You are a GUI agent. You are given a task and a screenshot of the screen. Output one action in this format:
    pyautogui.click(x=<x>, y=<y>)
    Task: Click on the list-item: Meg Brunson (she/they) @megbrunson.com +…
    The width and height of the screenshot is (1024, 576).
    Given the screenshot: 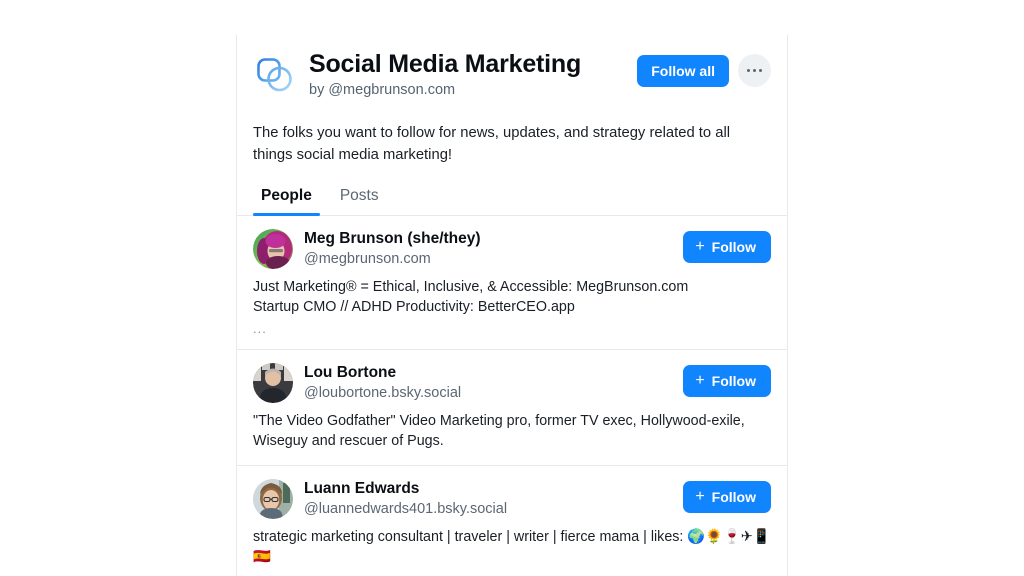 What is the action you would take?
    pyautogui.click(x=512, y=283)
    